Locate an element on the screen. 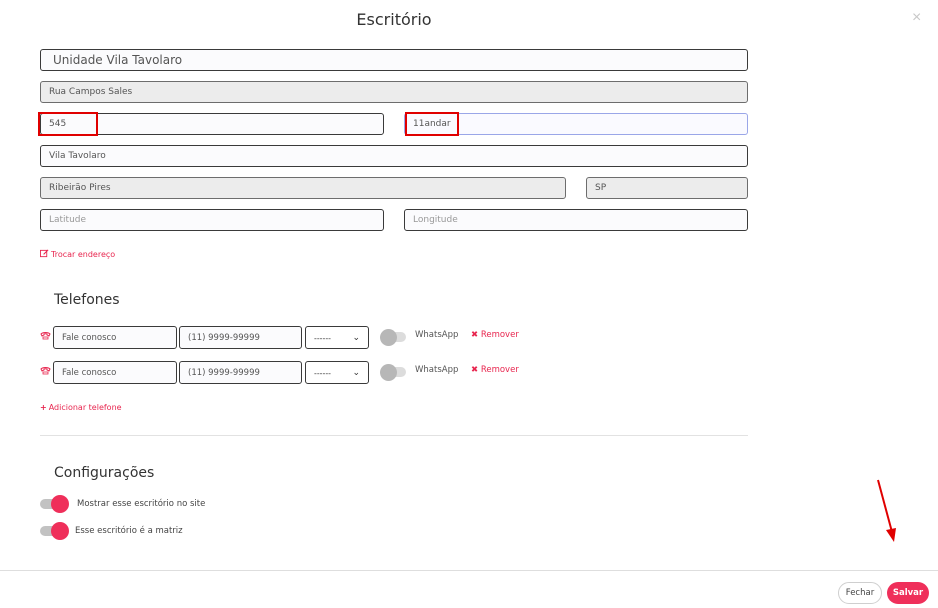 The height and width of the screenshot is (608, 938). show-on-site-toggle is located at coordinates (55, 504).